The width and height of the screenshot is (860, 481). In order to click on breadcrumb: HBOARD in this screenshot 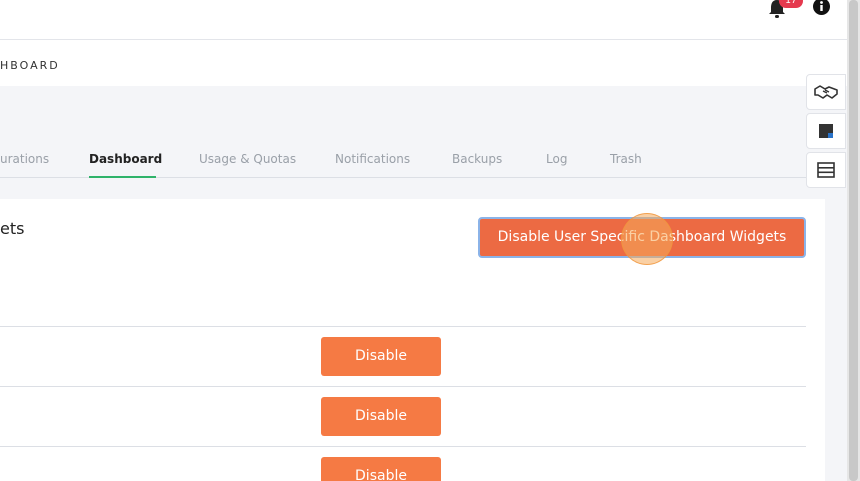, I will do `click(30, 65)`.